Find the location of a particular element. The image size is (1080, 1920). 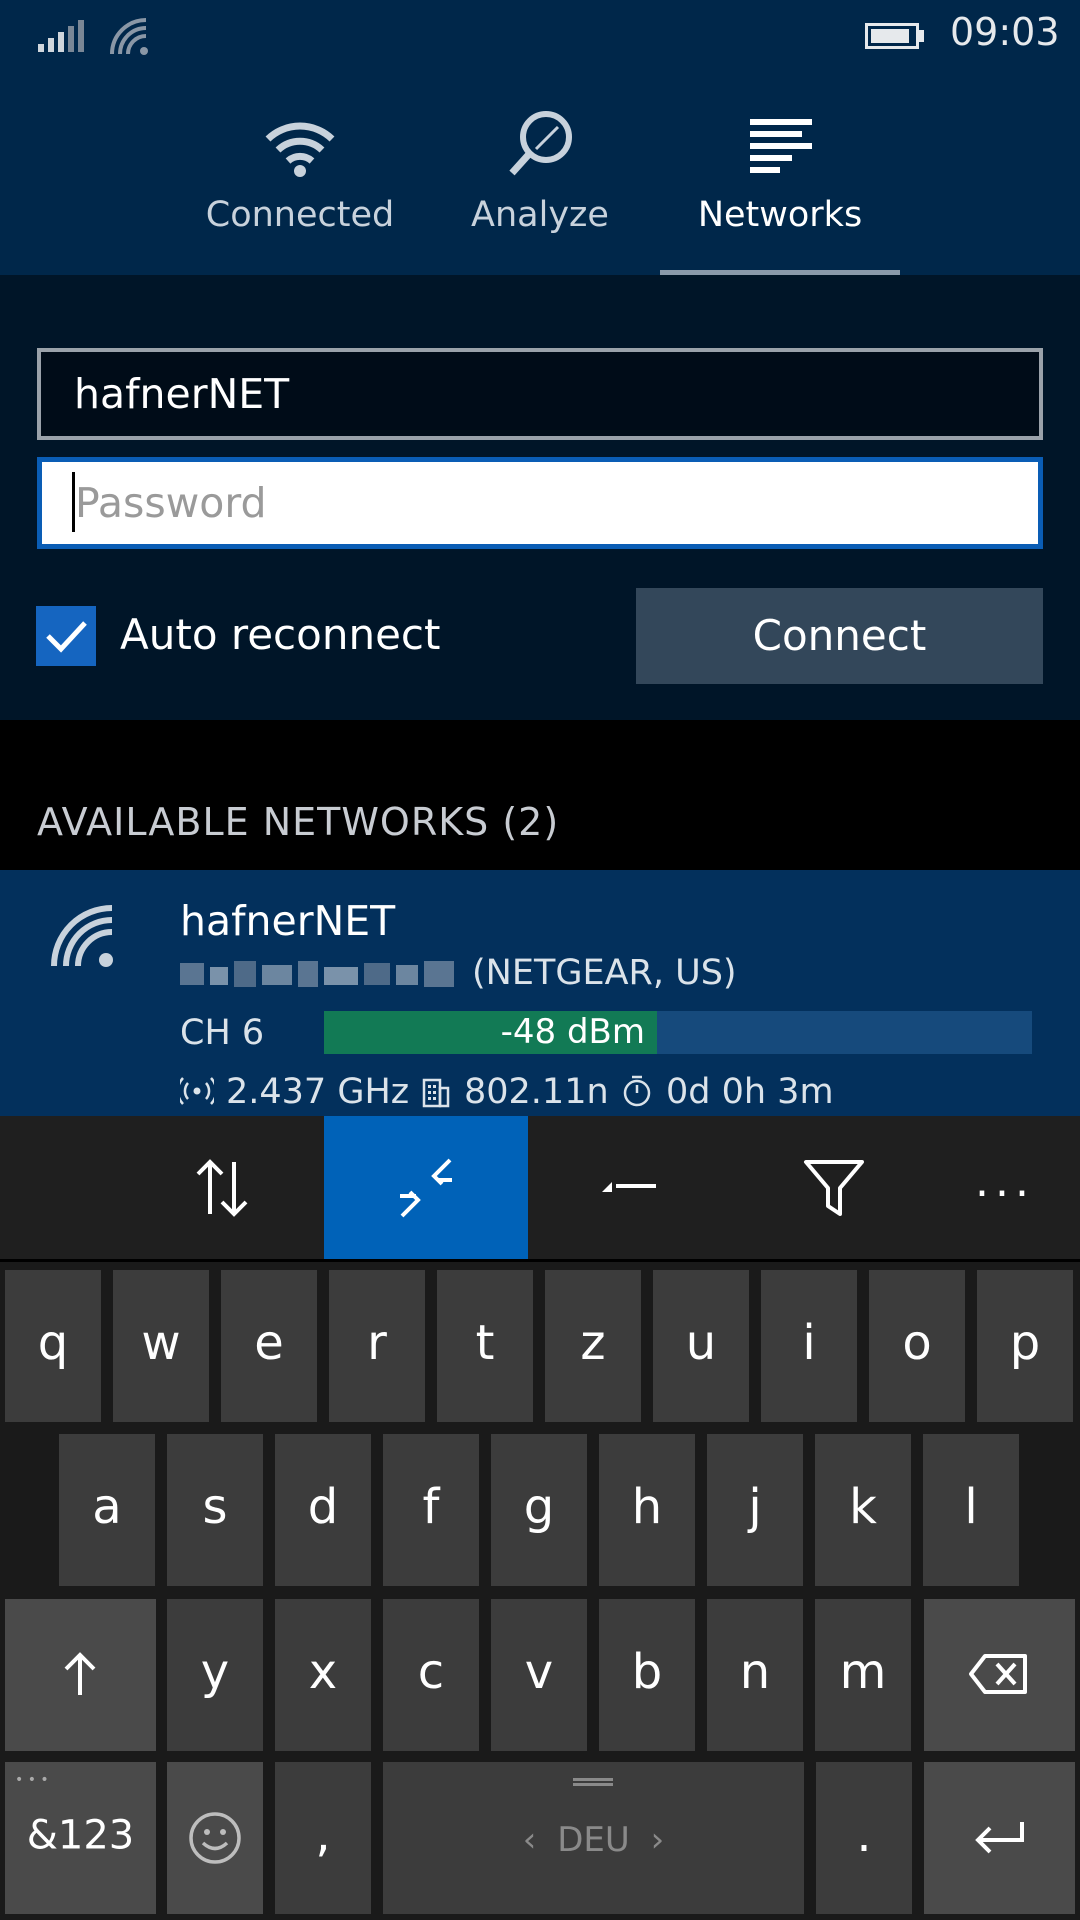

available-networks-heading: AVAILABLE NETWORKS (2) is located at coordinates (298, 822).